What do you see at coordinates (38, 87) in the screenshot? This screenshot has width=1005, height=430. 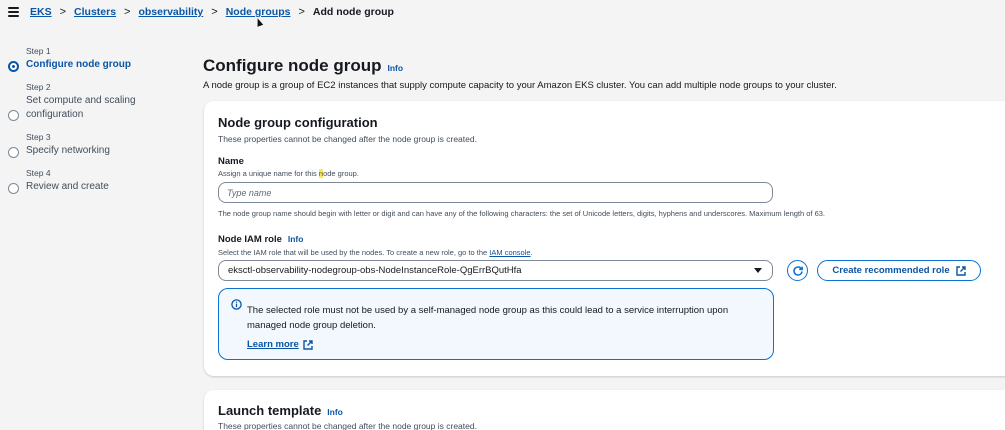 I see `step-number: Step 2` at bounding box center [38, 87].